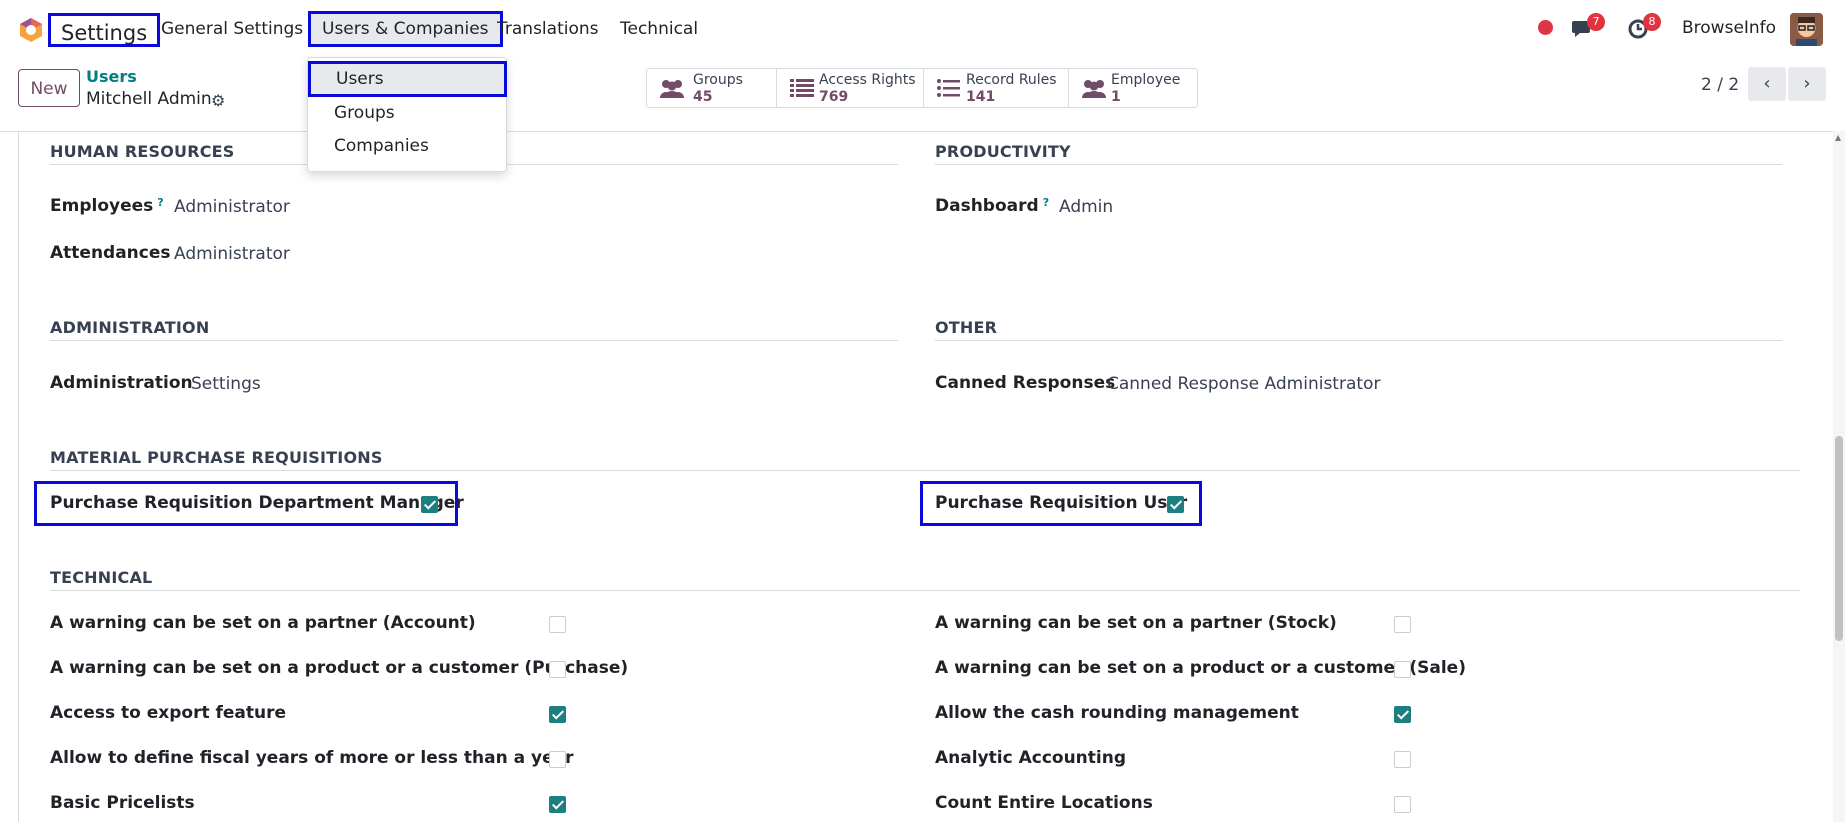 The image size is (1845, 822). Describe the element at coordinates (122, 803) in the screenshot. I see `tech-left-label-5: Basic Pricelists` at that location.